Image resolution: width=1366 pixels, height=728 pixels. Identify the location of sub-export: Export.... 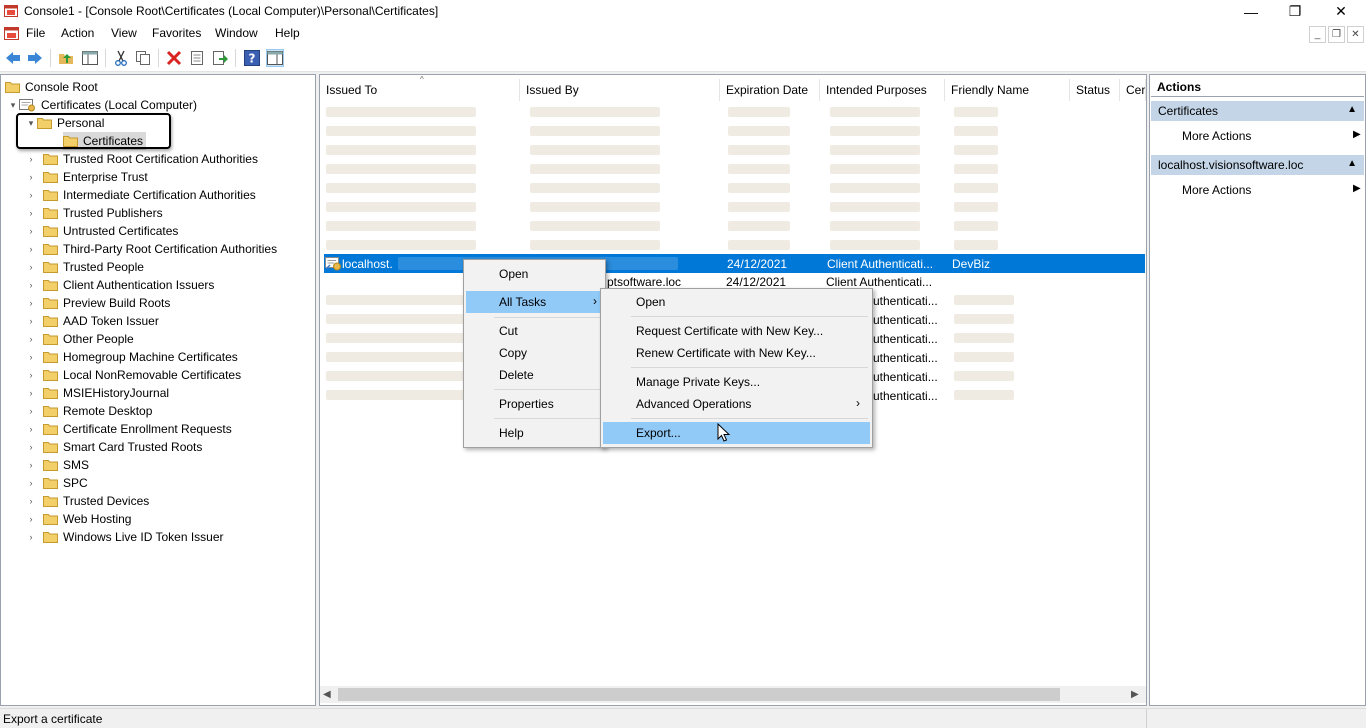
(736, 433).